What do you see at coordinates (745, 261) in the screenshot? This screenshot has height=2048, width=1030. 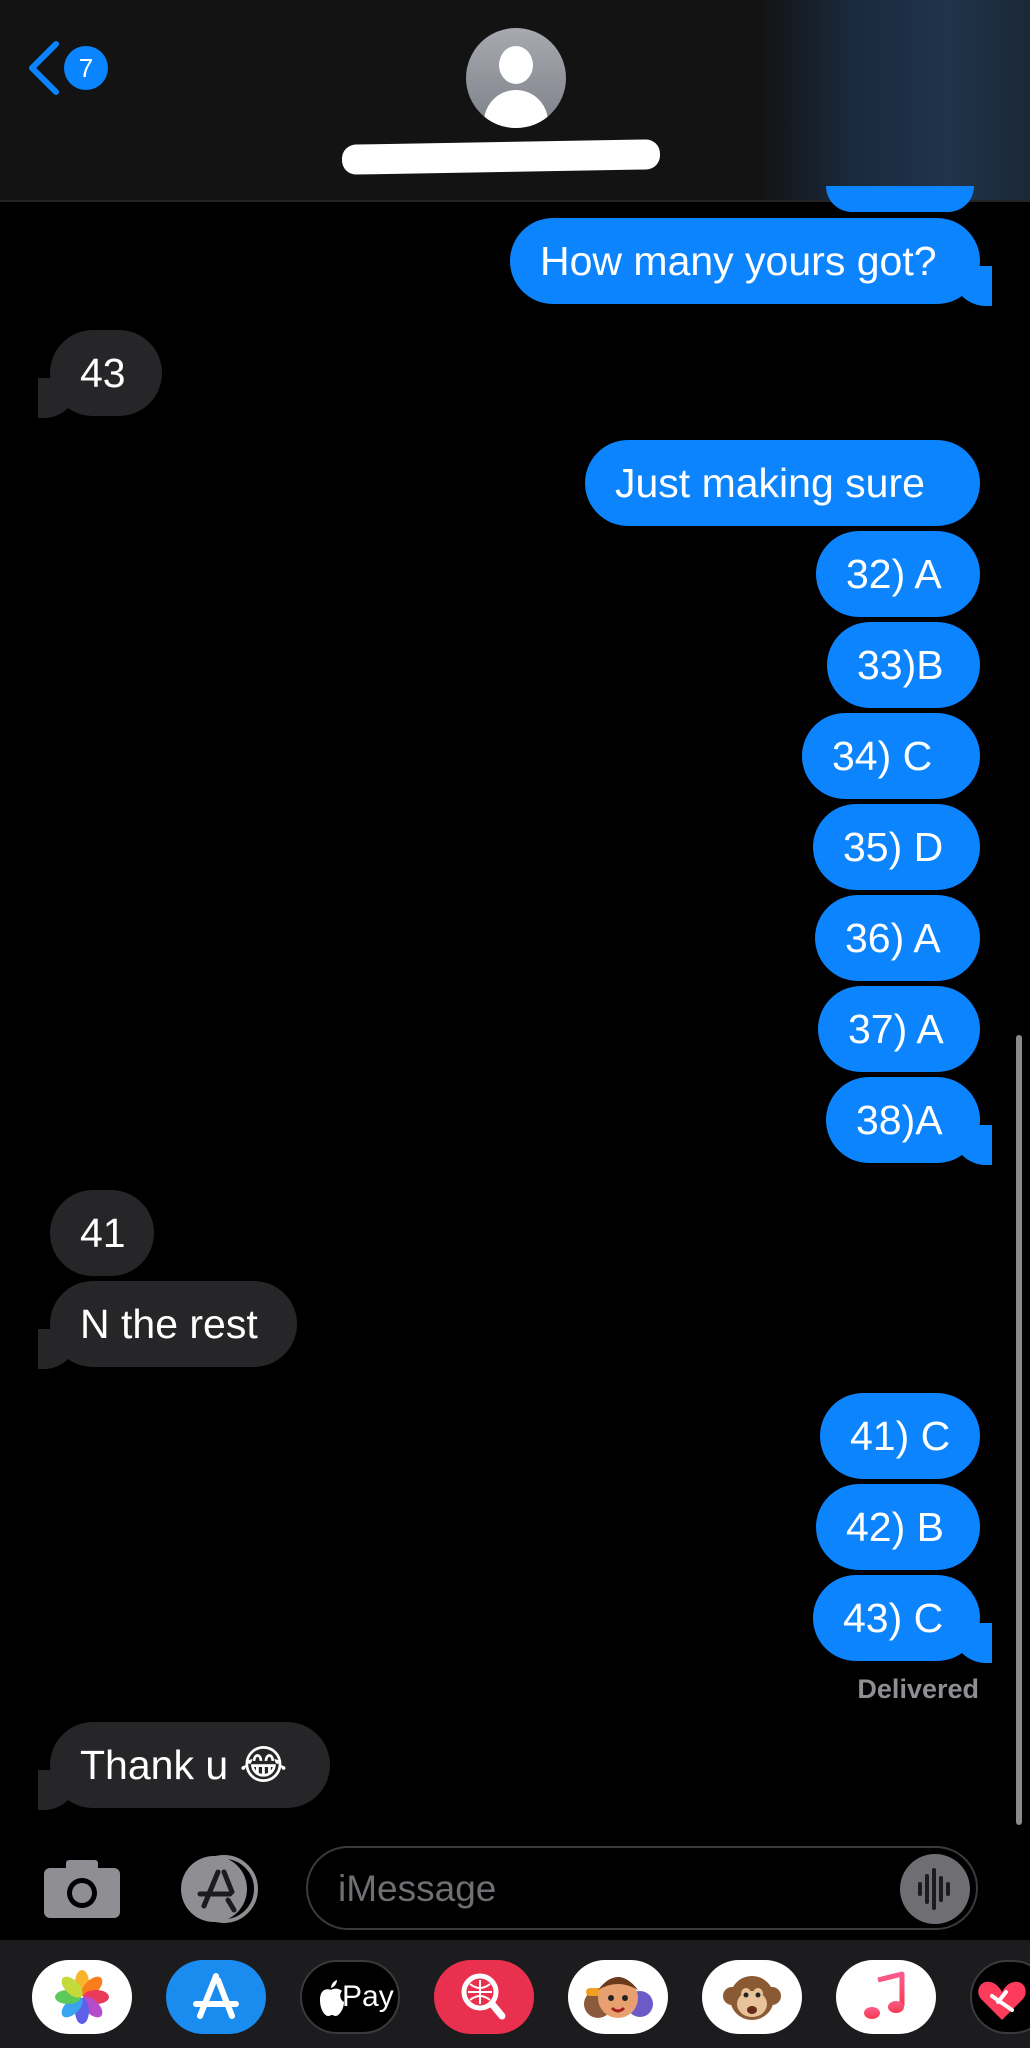 I see `message-bubble-outgoing: How many yours got?` at bounding box center [745, 261].